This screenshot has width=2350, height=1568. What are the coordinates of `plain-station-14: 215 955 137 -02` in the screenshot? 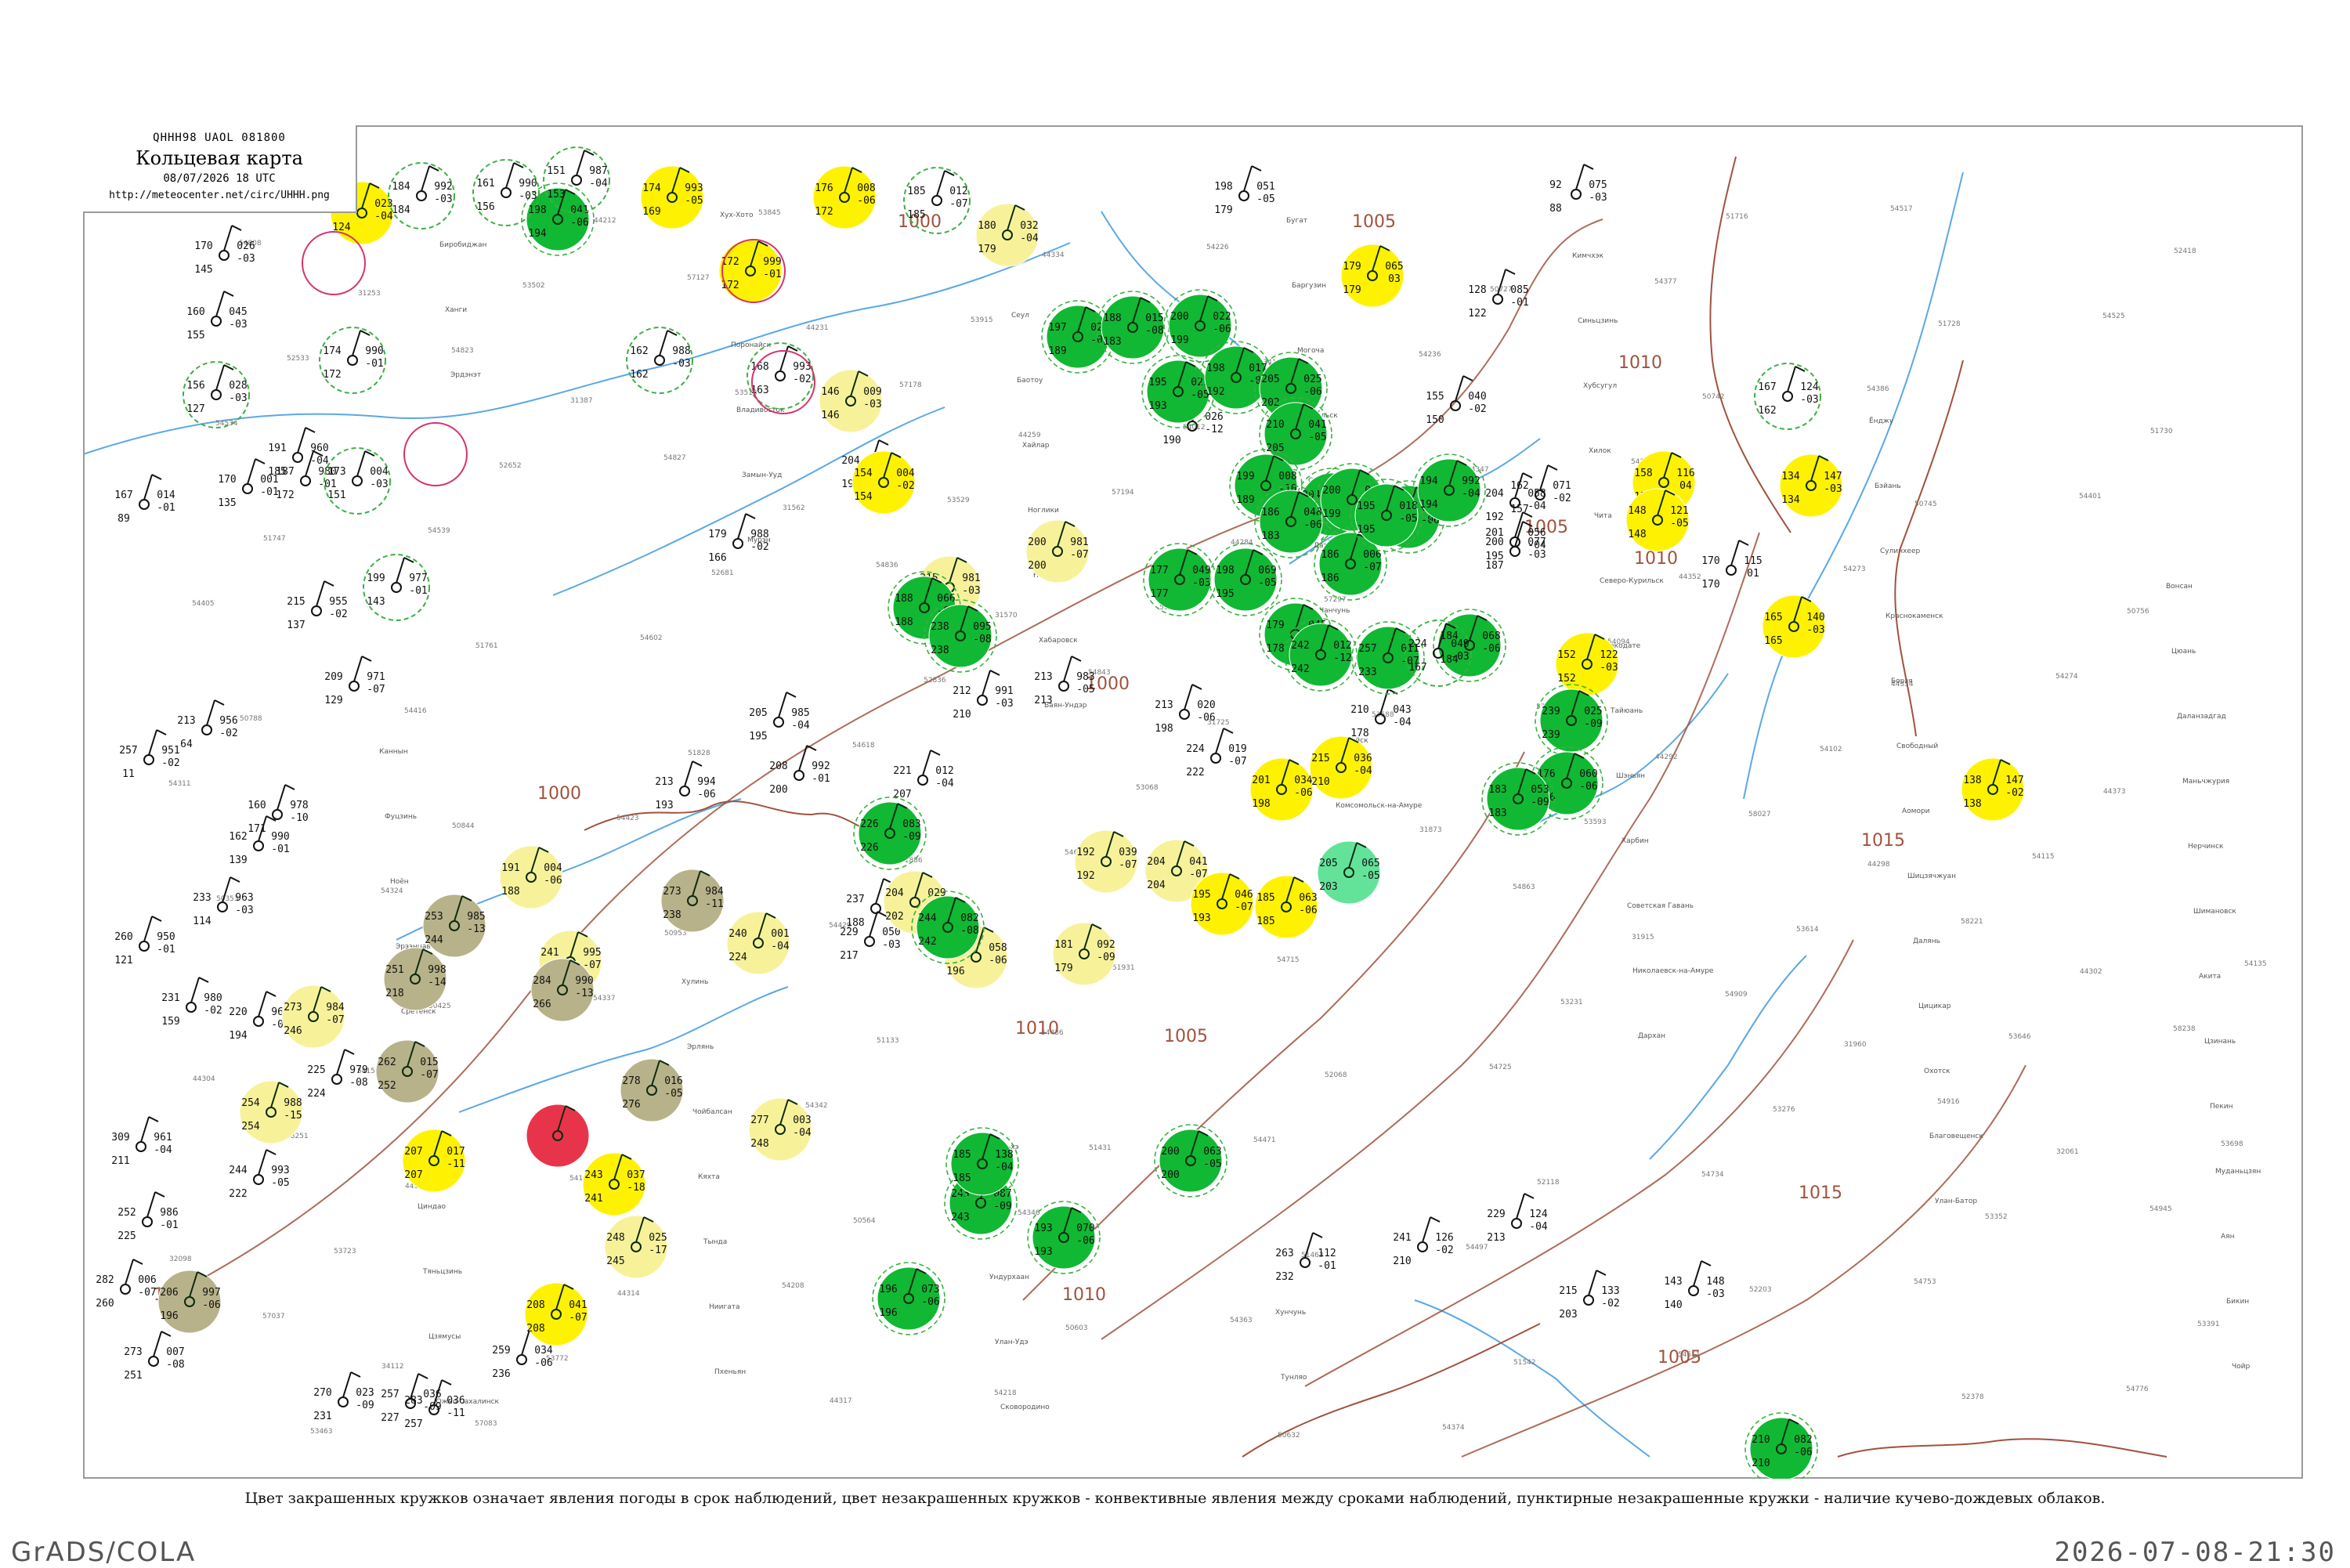 It's located at (317, 605).